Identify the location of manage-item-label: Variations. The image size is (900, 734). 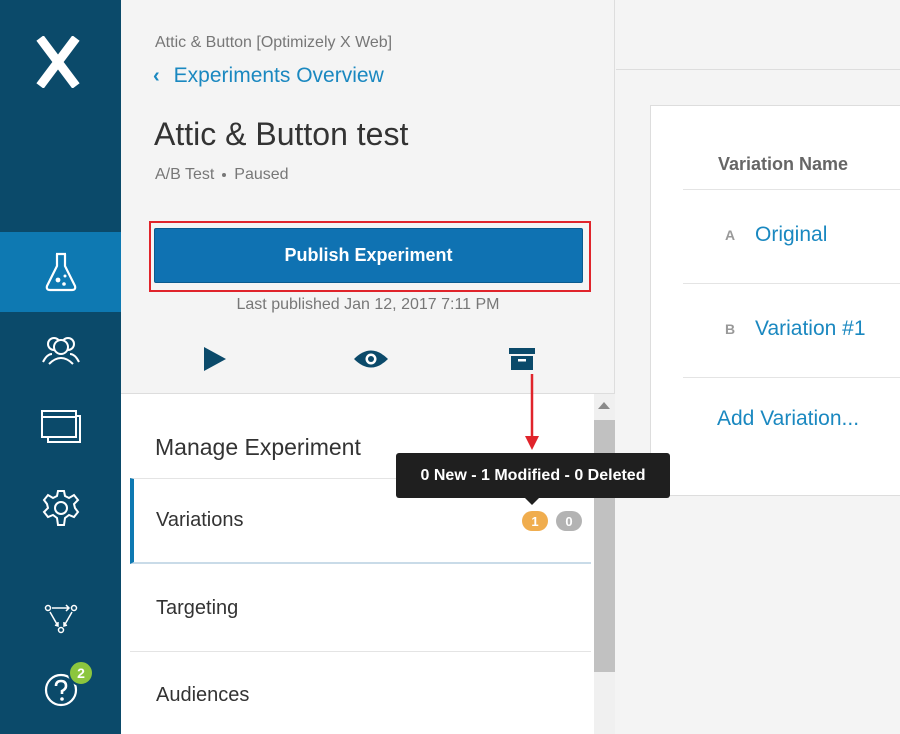
(200, 520).